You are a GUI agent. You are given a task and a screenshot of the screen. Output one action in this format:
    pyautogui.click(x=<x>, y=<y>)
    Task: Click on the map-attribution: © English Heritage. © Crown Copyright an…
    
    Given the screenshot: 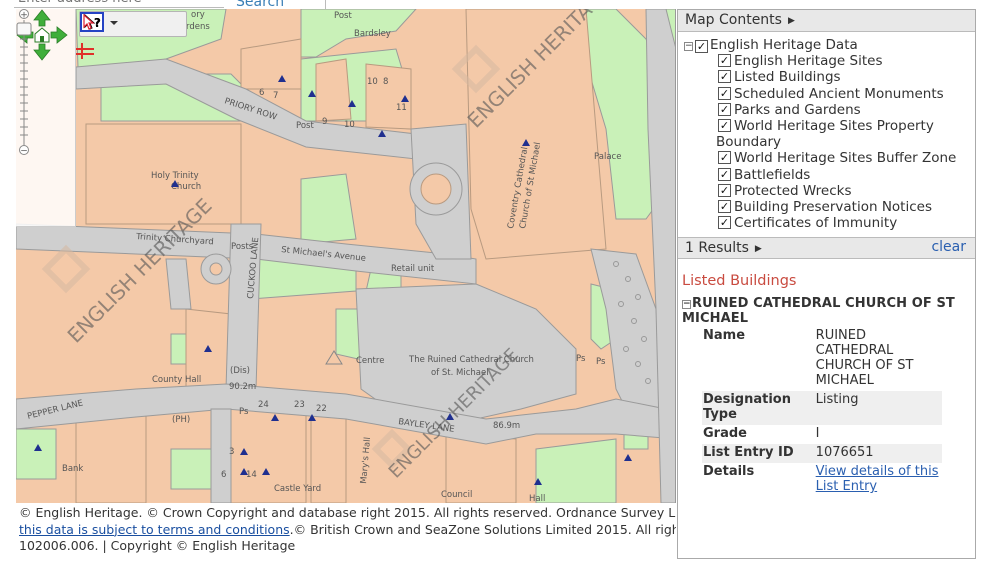 What is the action you would take?
    pyautogui.click(x=346, y=531)
    